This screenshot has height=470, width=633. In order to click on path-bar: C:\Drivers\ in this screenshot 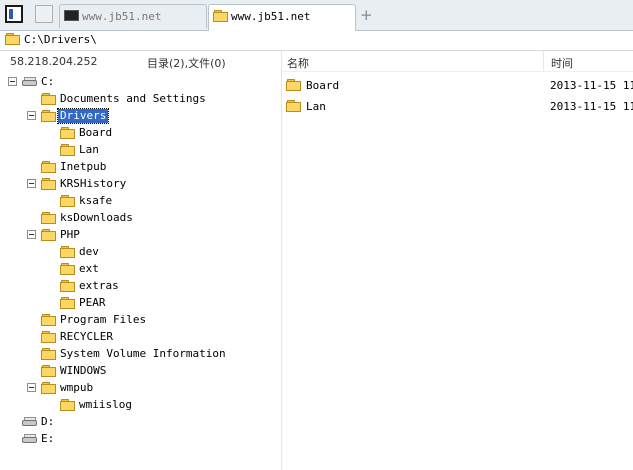, I will do `click(316, 40)`.